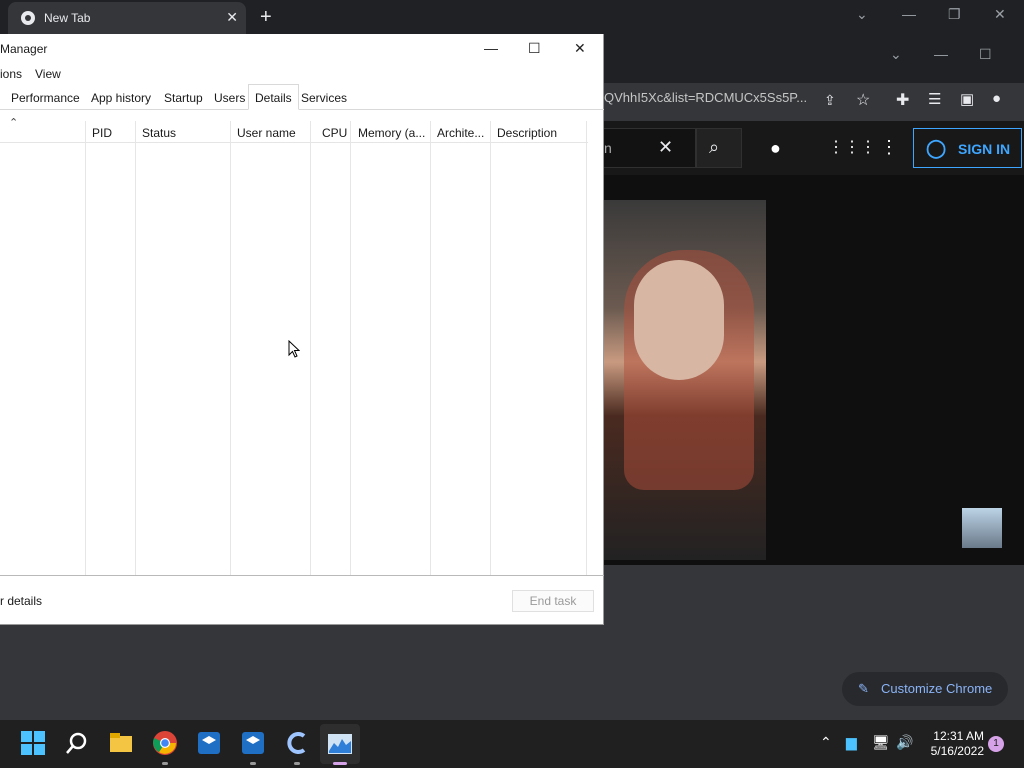  What do you see at coordinates (28, 18) in the screenshot?
I see `chrome-favicon-icon` at bounding box center [28, 18].